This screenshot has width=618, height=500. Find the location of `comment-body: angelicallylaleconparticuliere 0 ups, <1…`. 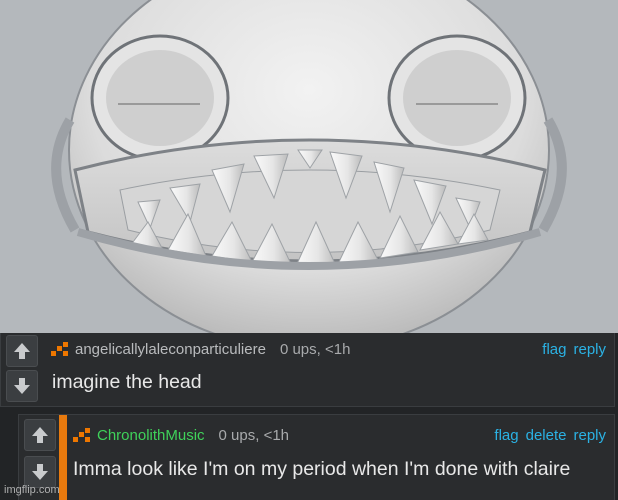

comment-body: angelicallylaleconparticuliere 0 ups, <1… is located at coordinates (329, 369).